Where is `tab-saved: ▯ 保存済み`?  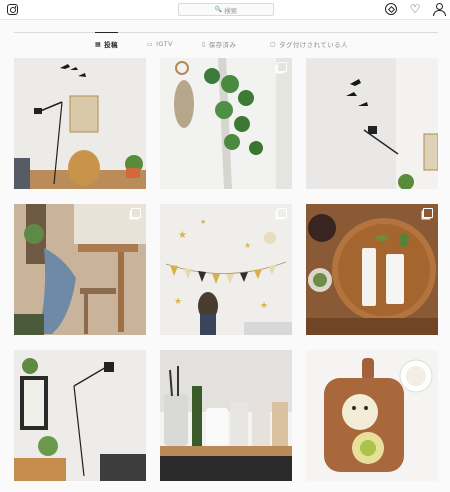 tab-saved: ▯ 保存済み is located at coordinates (219, 44).